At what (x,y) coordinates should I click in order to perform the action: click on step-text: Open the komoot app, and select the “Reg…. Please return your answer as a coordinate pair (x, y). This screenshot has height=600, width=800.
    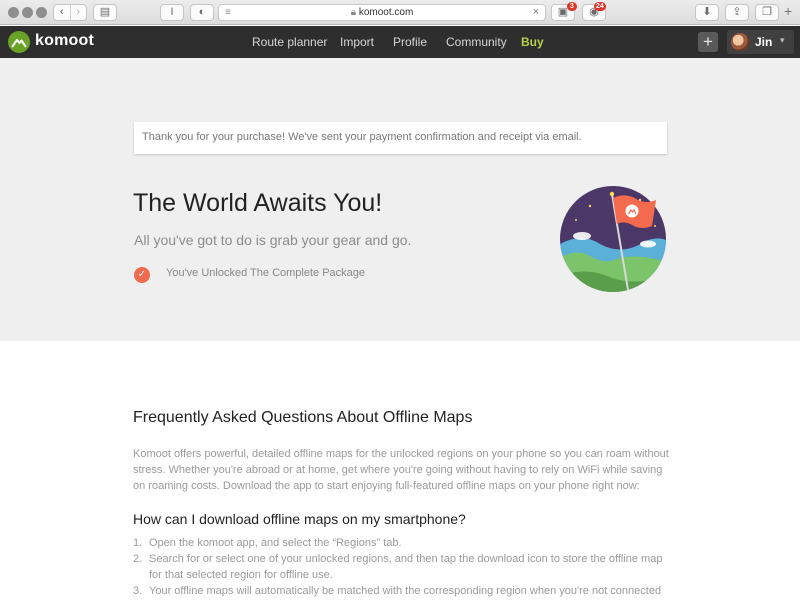
    Looking at the image, I should click on (275, 543).